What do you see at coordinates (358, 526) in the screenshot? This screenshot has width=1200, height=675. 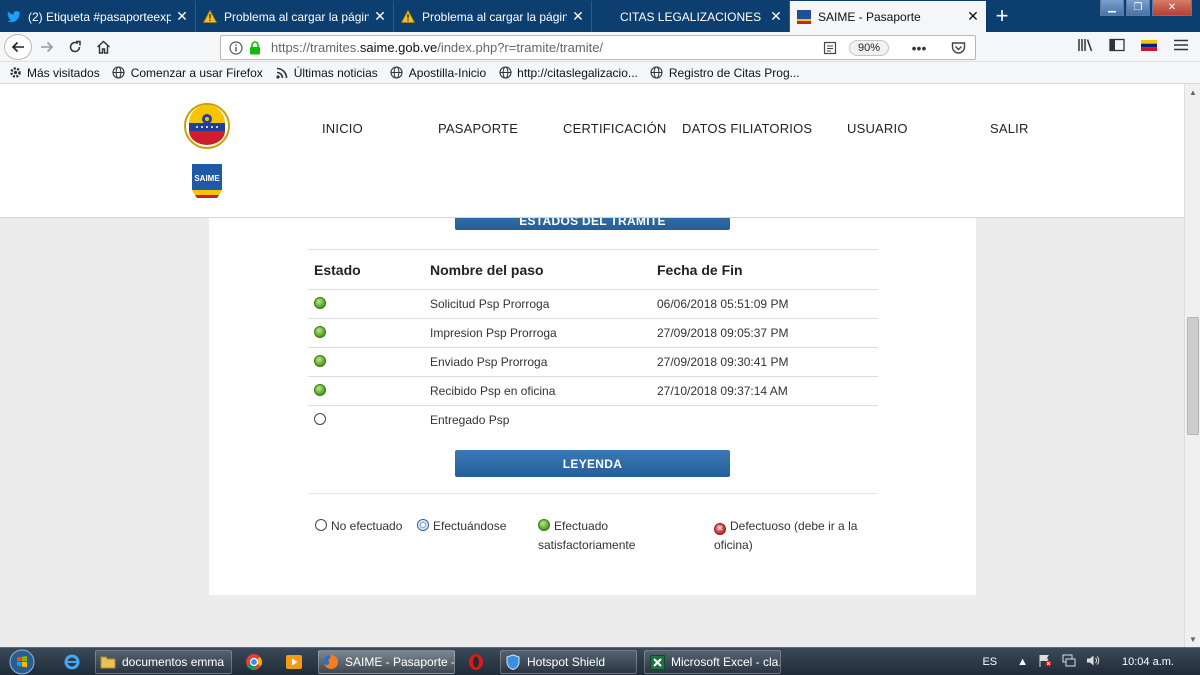 I see `legend-no-efectuado: No efectuado` at bounding box center [358, 526].